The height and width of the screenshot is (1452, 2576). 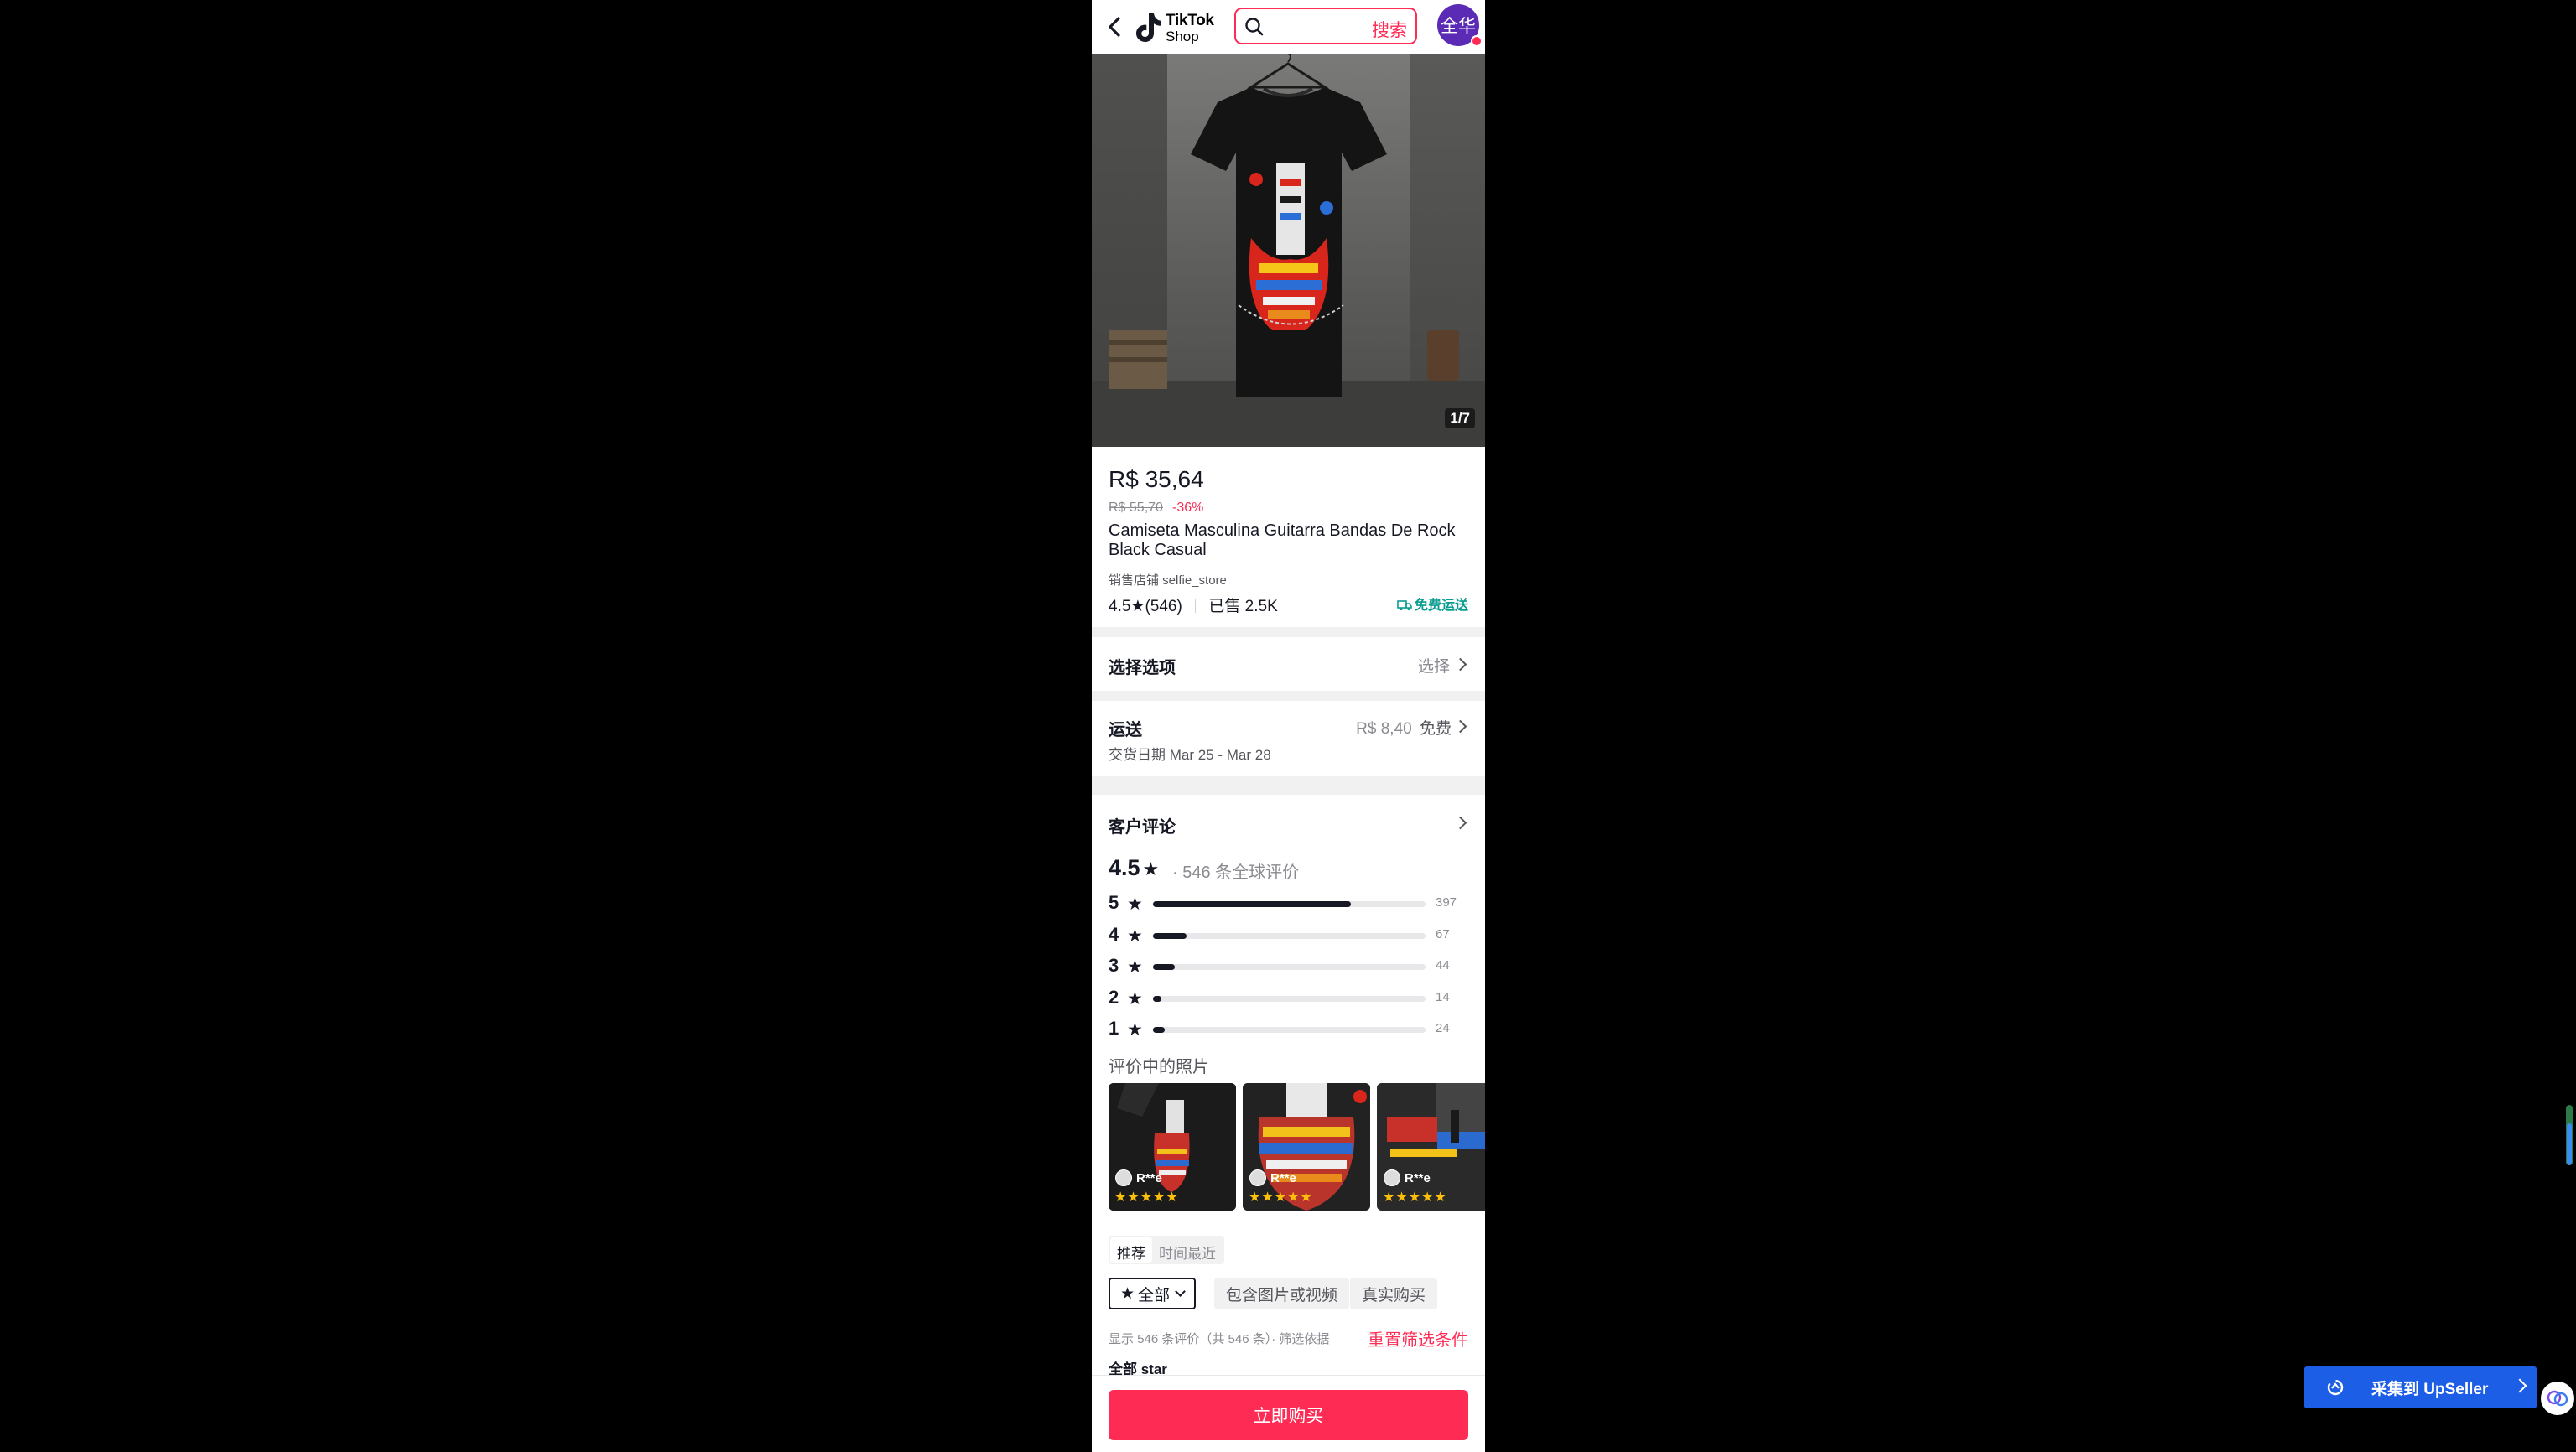 I want to click on delivery-date: 交货日期 Mar 25 - Mar 28, so click(x=1190, y=755).